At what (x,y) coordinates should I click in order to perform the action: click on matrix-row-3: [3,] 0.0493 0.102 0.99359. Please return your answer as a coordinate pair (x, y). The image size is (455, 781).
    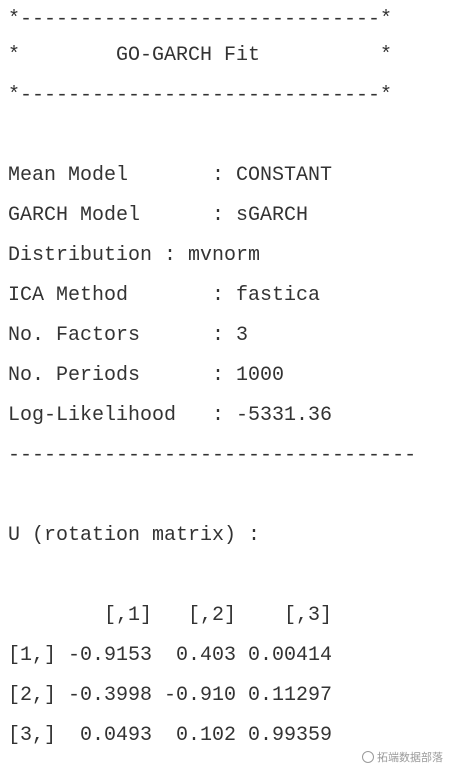
    Looking at the image, I should click on (170, 735).